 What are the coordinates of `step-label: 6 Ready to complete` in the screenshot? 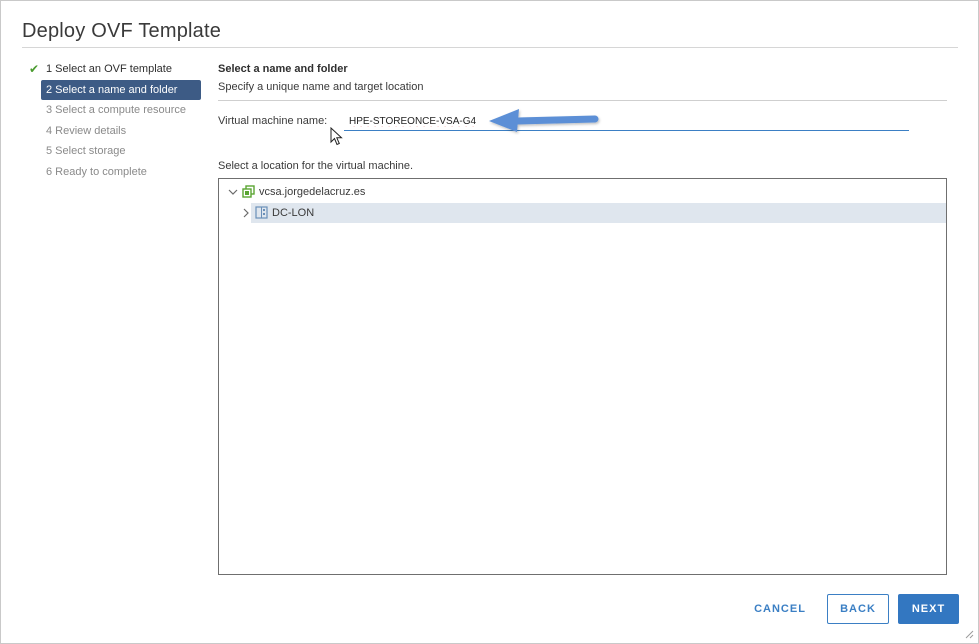 It's located at (96, 171).